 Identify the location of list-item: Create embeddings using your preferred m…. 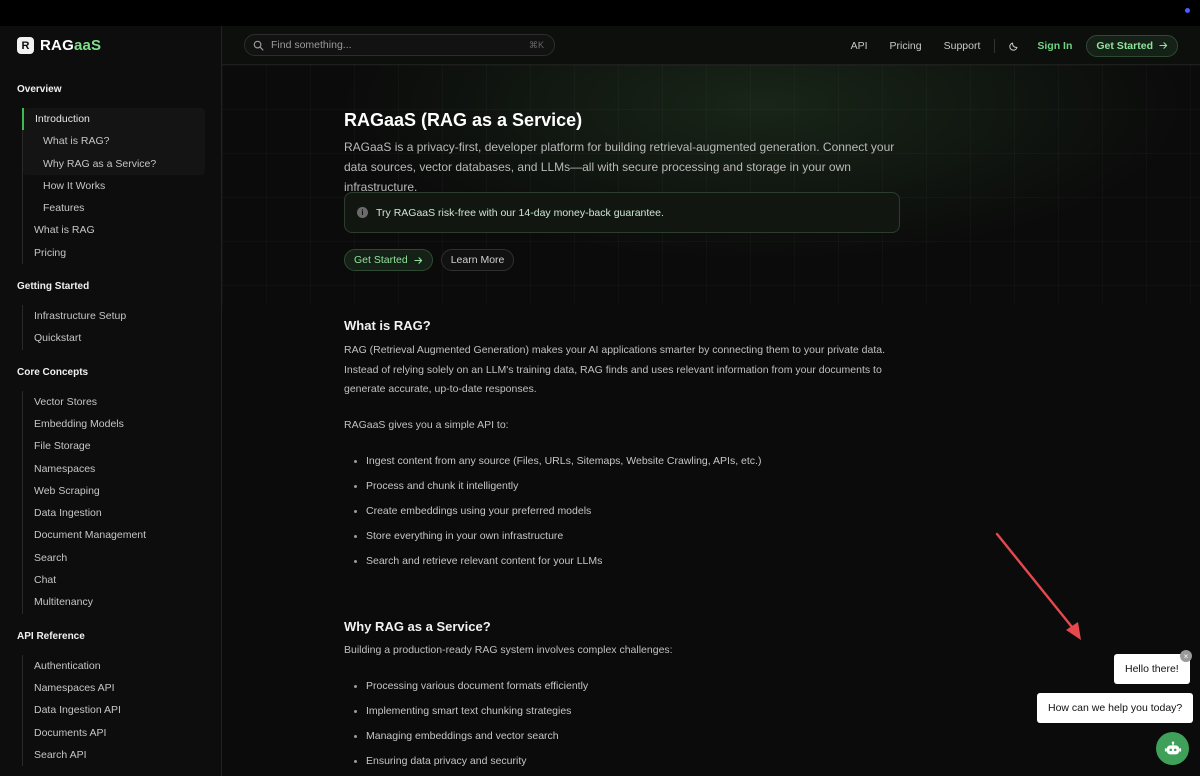
(557, 511).